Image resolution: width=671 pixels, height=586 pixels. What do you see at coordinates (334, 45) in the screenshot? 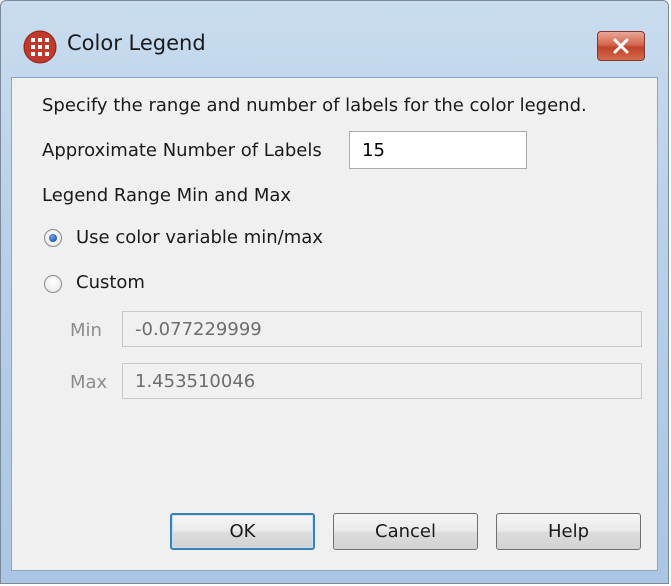
I see `title-bar: Color Legend` at bounding box center [334, 45].